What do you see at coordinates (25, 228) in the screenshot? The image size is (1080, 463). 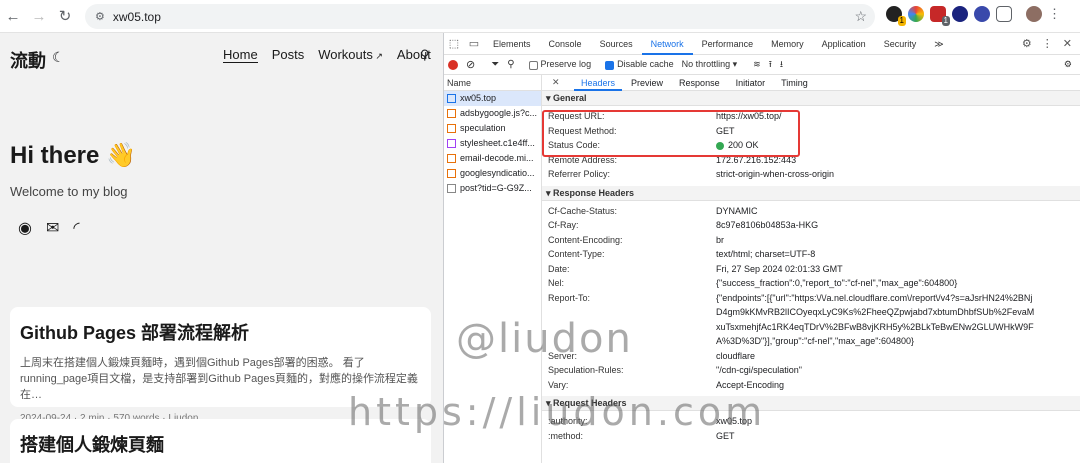 I see `github-icon: ◉` at bounding box center [25, 228].